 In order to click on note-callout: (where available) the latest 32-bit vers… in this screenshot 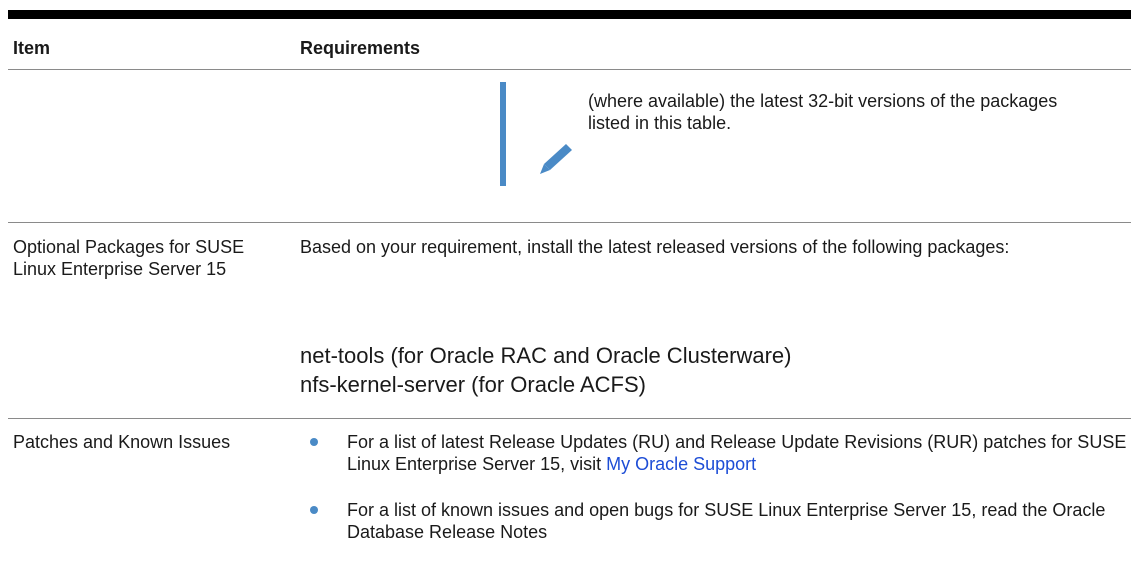, I will do `click(780, 134)`.